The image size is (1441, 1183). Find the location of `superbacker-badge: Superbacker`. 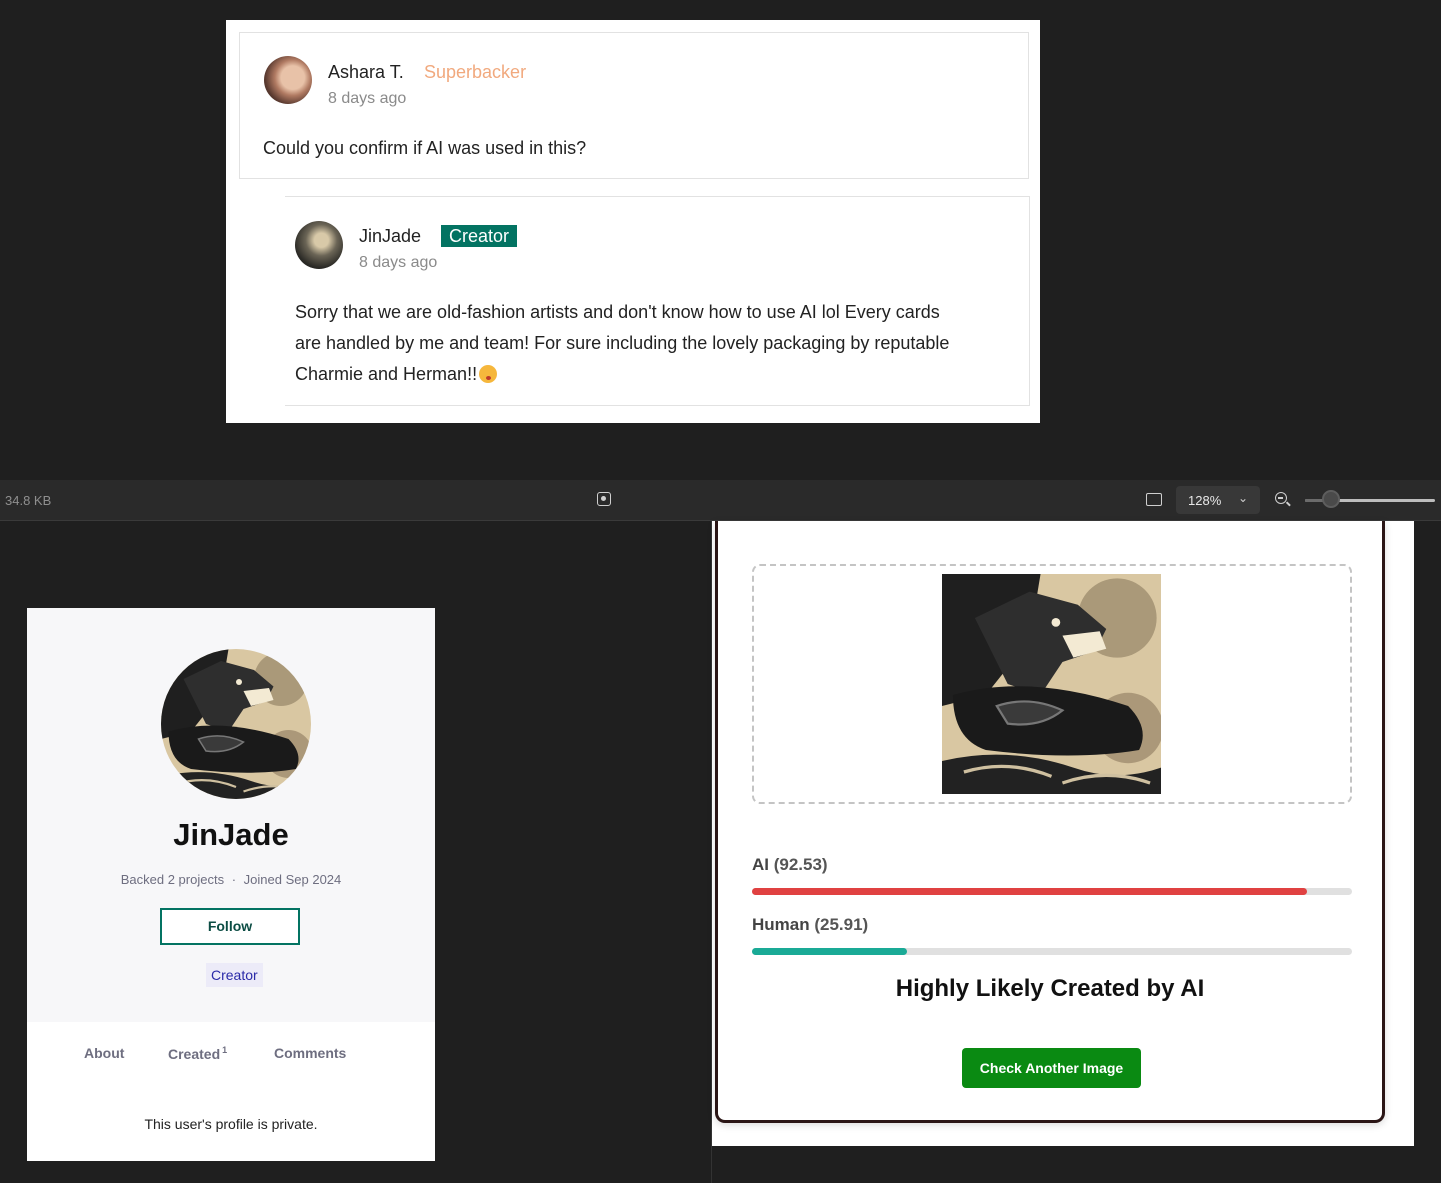

superbacker-badge: Superbacker is located at coordinates (475, 72).